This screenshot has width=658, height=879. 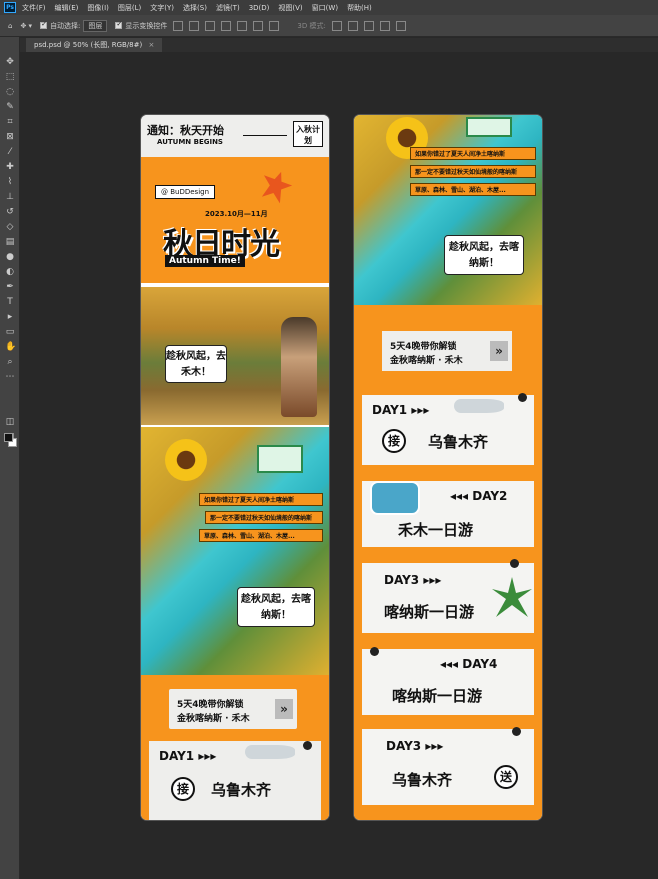 What do you see at coordinates (210, 25) in the screenshot?
I see `align-right-icon` at bounding box center [210, 25].